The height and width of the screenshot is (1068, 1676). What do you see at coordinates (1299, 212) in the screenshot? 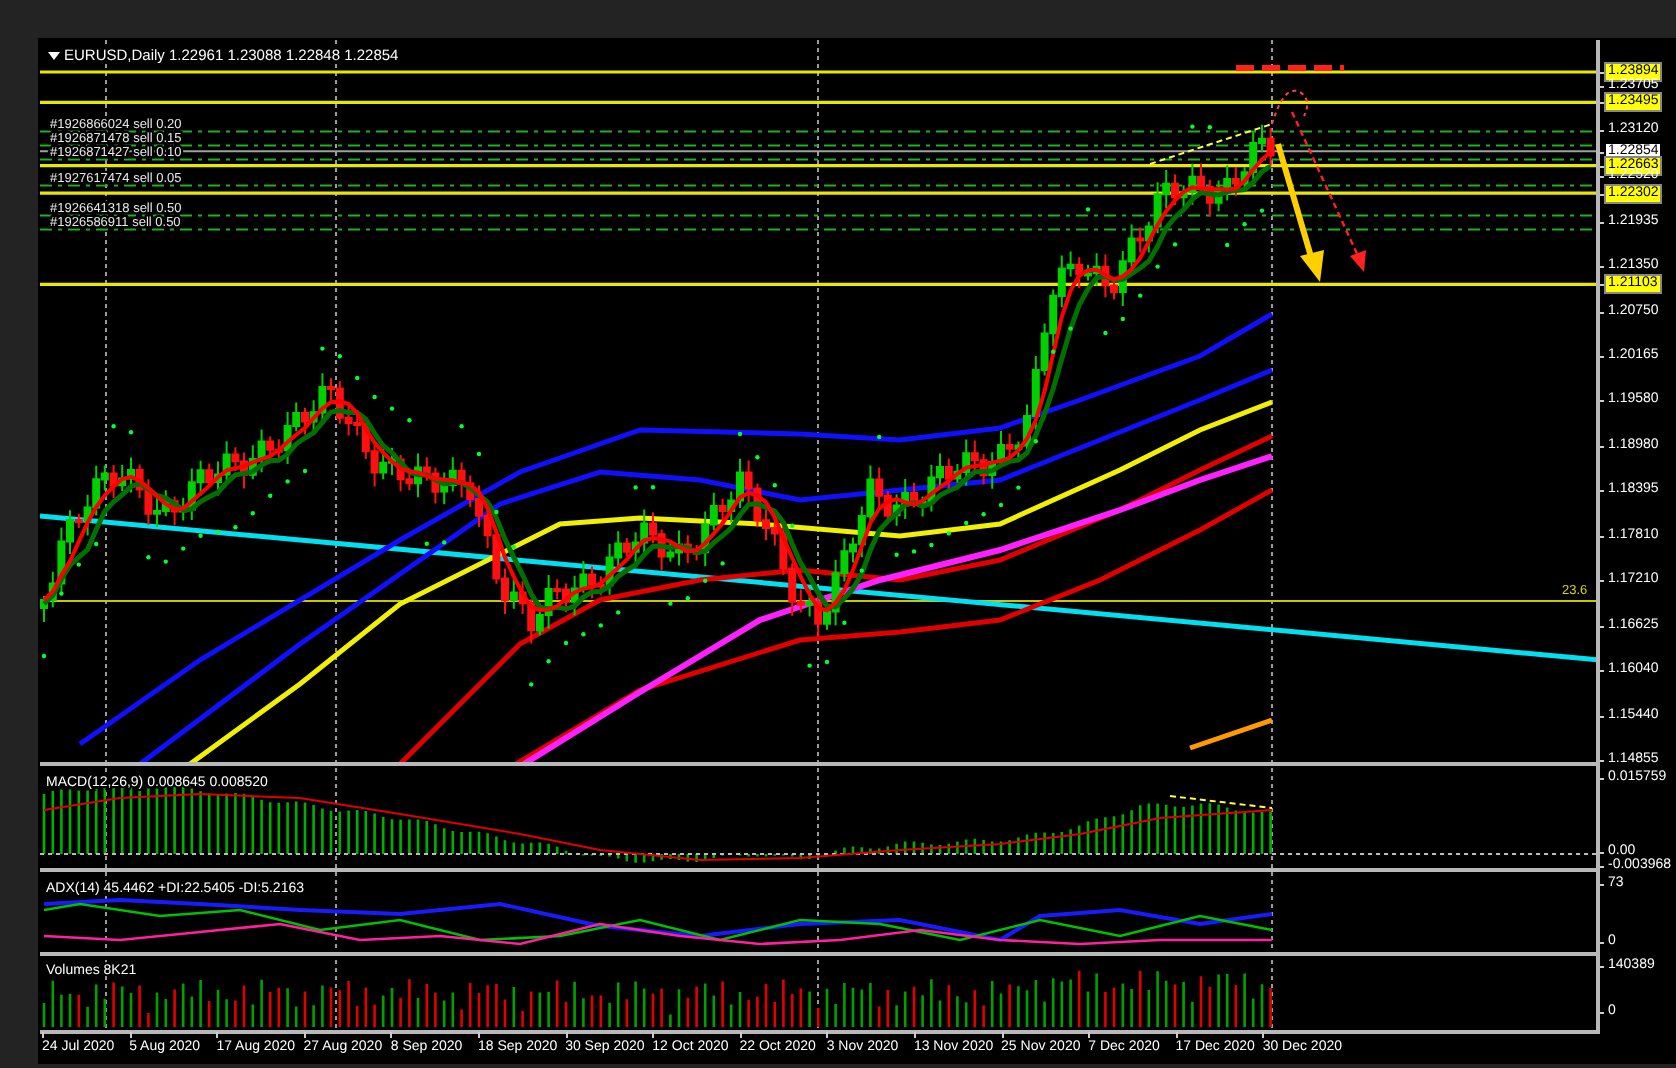
I see `arrow-drawing` at bounding box center [1299, 212].